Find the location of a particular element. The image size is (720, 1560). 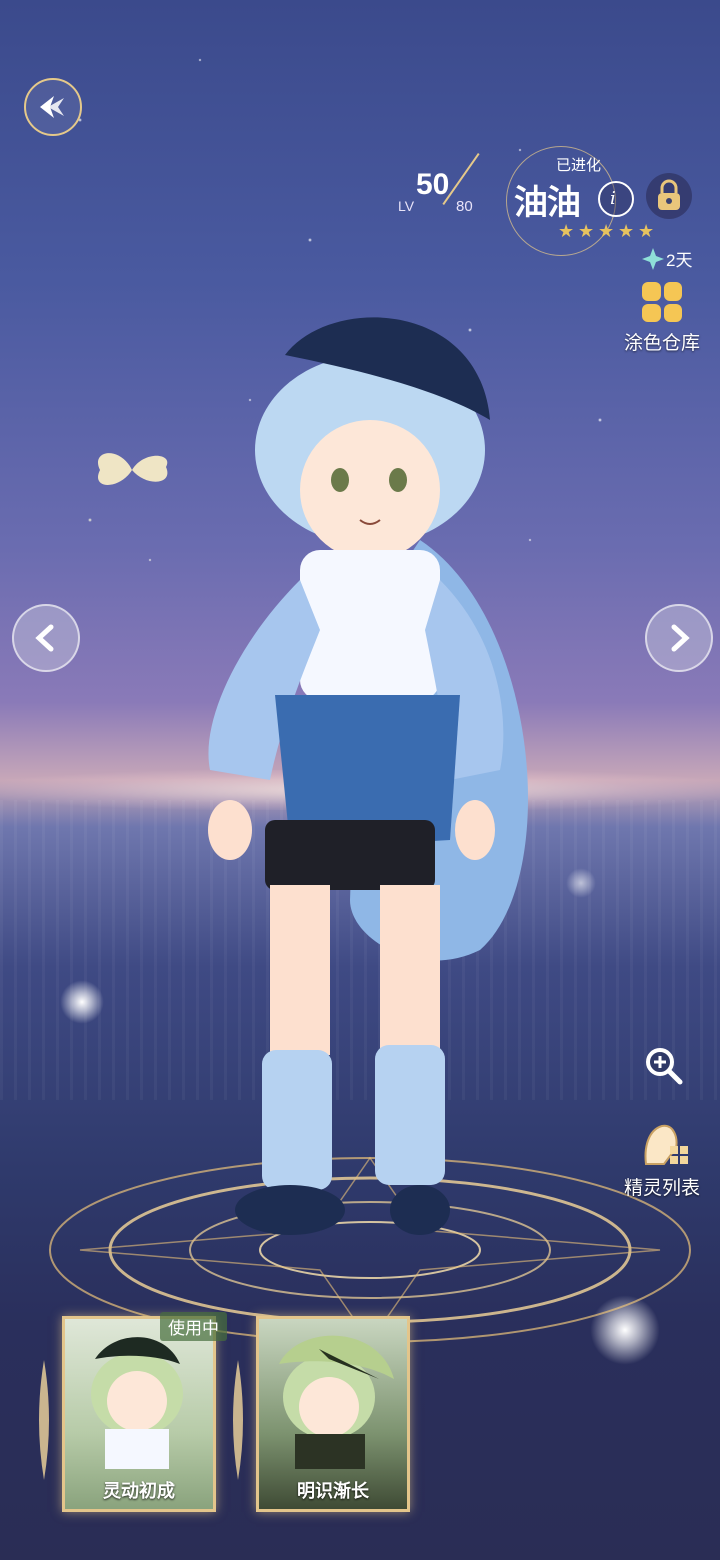

chevron-right-icon is located at coordinates (680, 638).